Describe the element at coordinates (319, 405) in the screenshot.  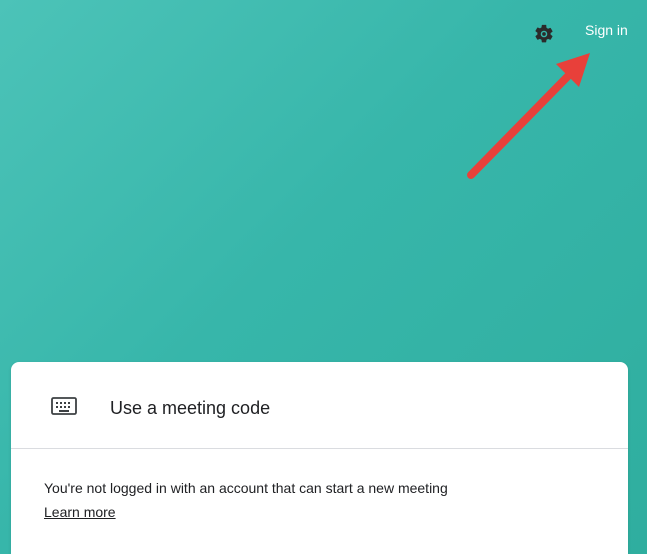
I see `use-meeting-code-button: Use a meeting code` at that location.